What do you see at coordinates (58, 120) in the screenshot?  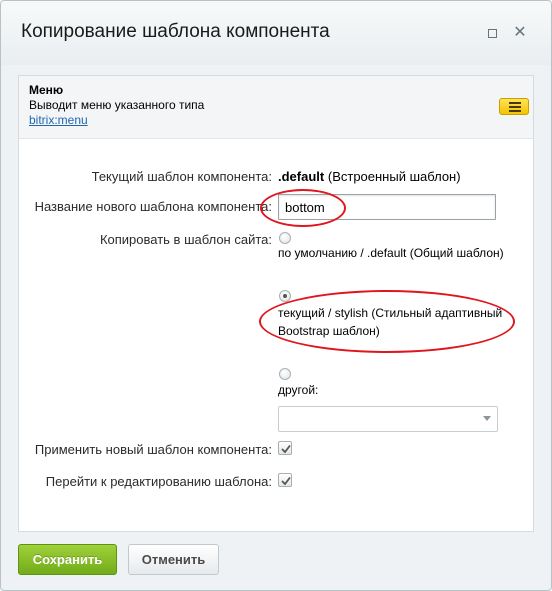 I see `component-link: bitrix:menu` at bounding box center [58, 120].